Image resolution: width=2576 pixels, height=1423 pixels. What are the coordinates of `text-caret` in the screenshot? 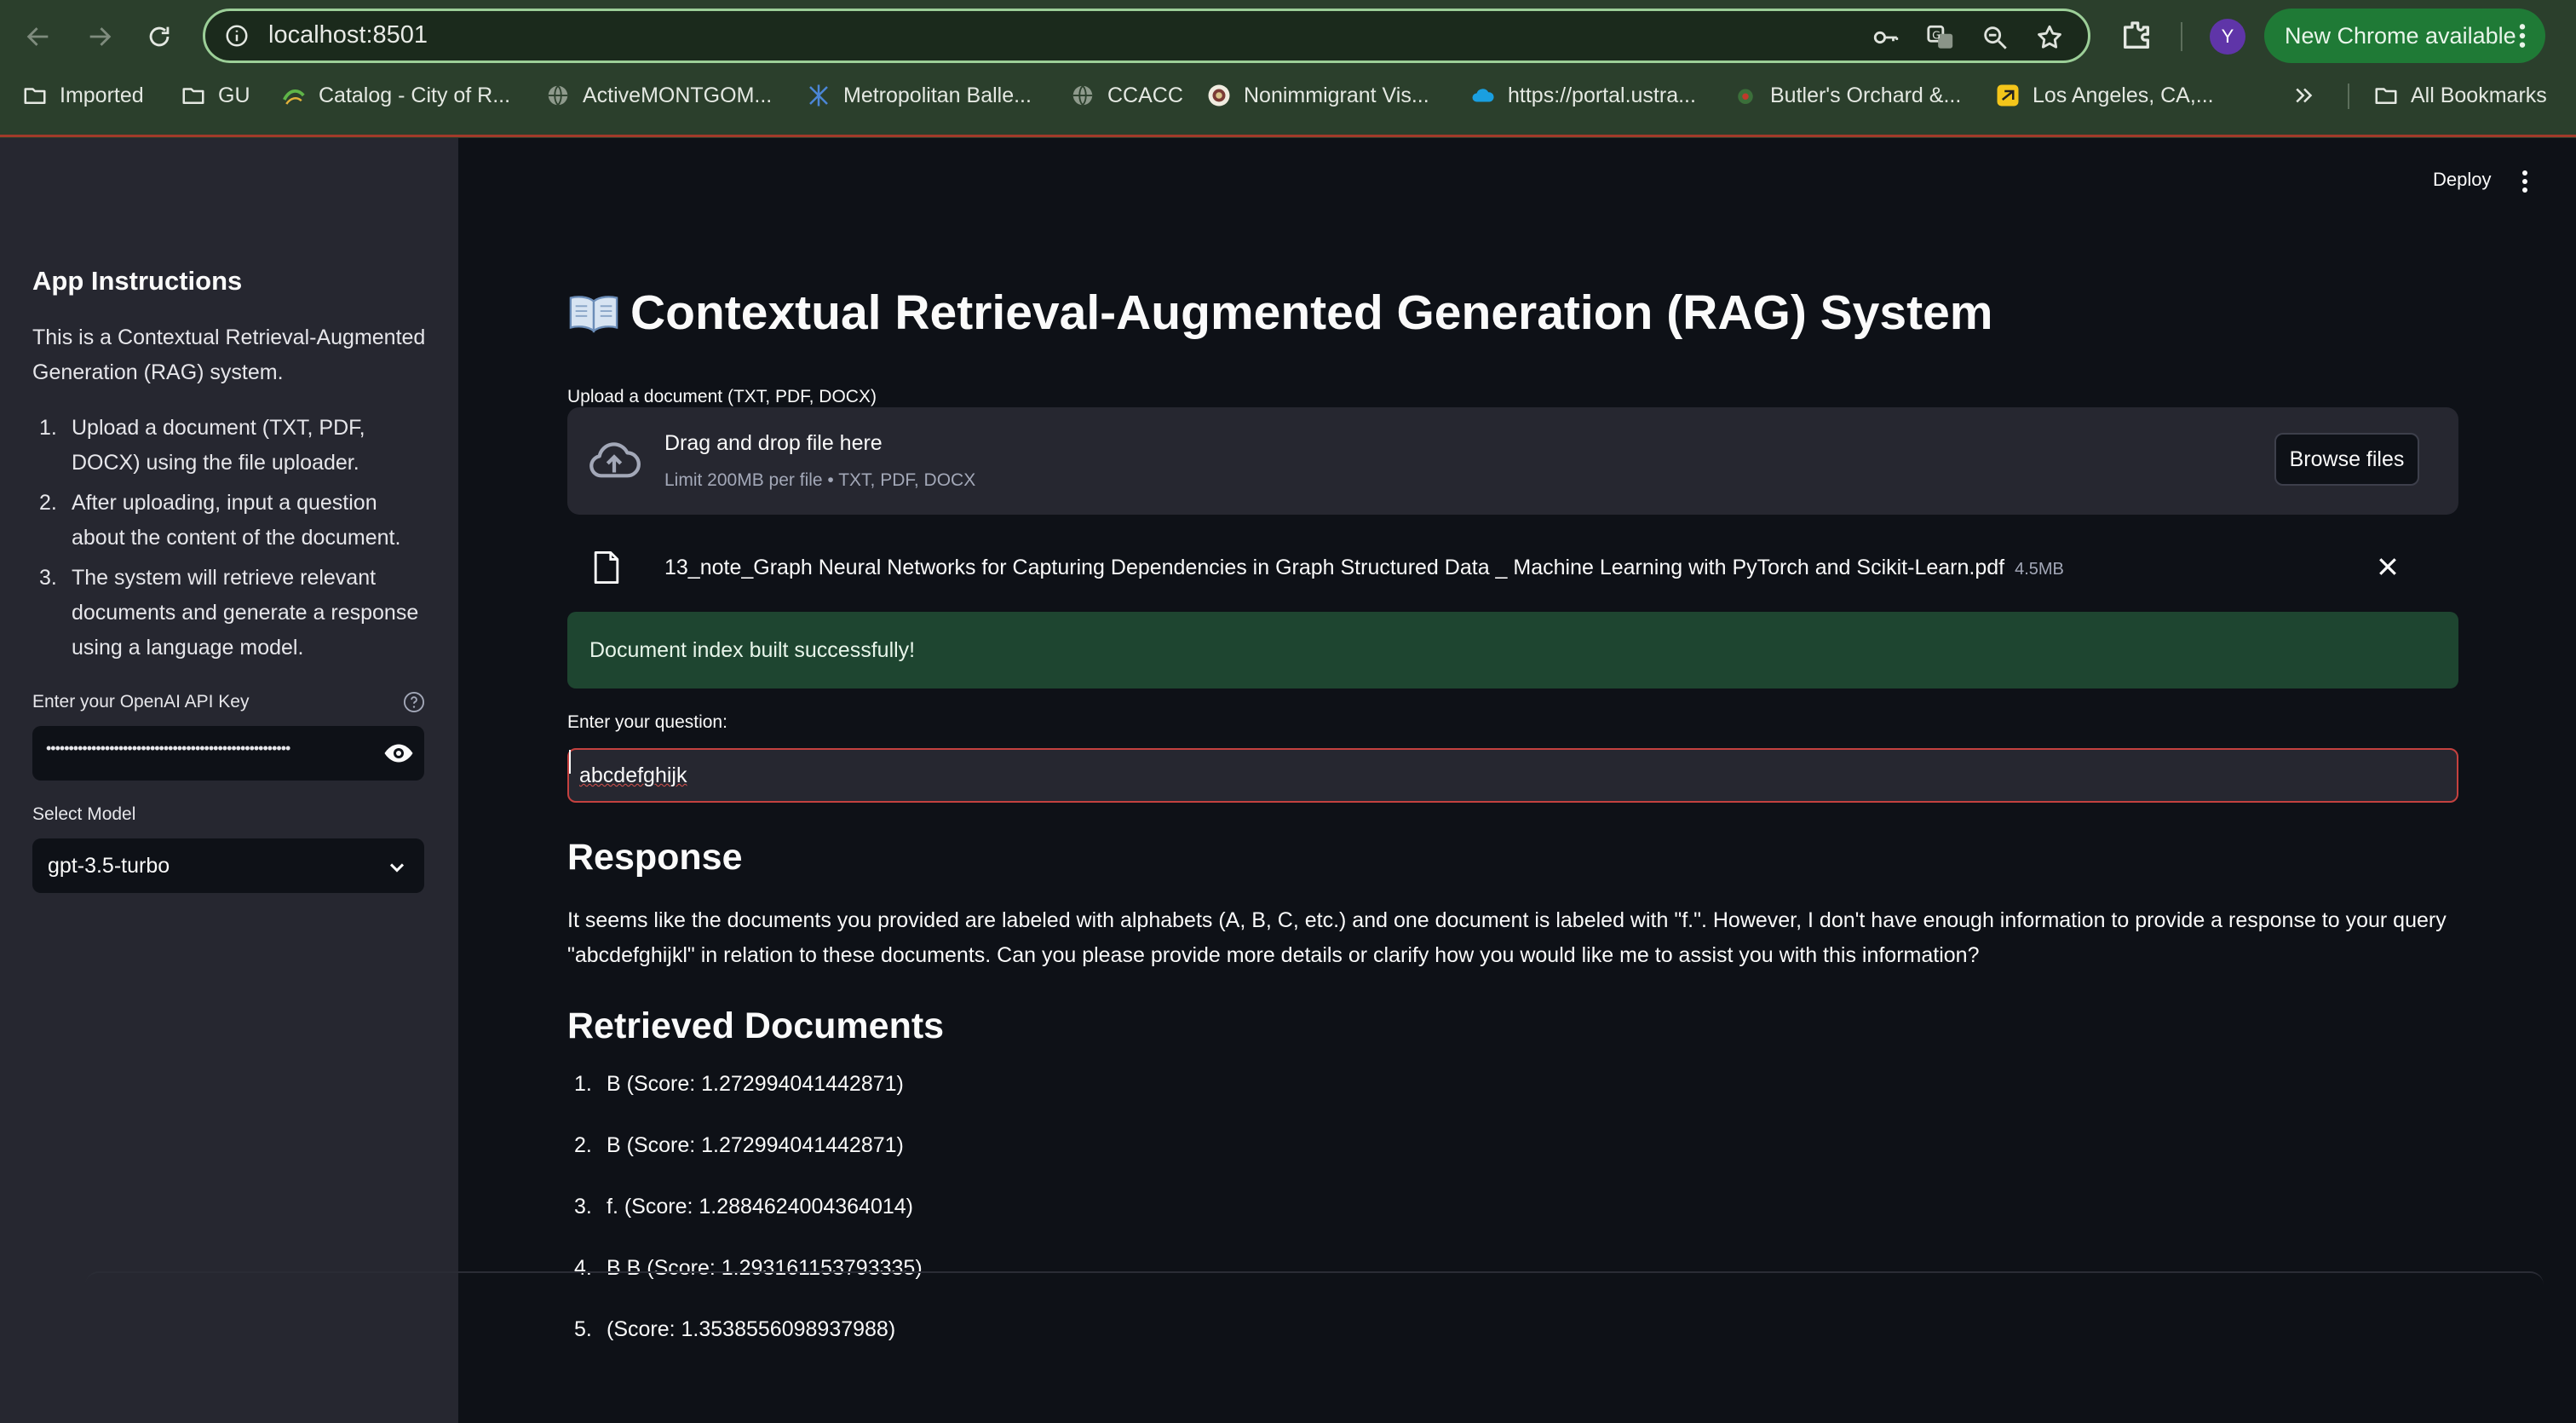 It's located at (570, 762).